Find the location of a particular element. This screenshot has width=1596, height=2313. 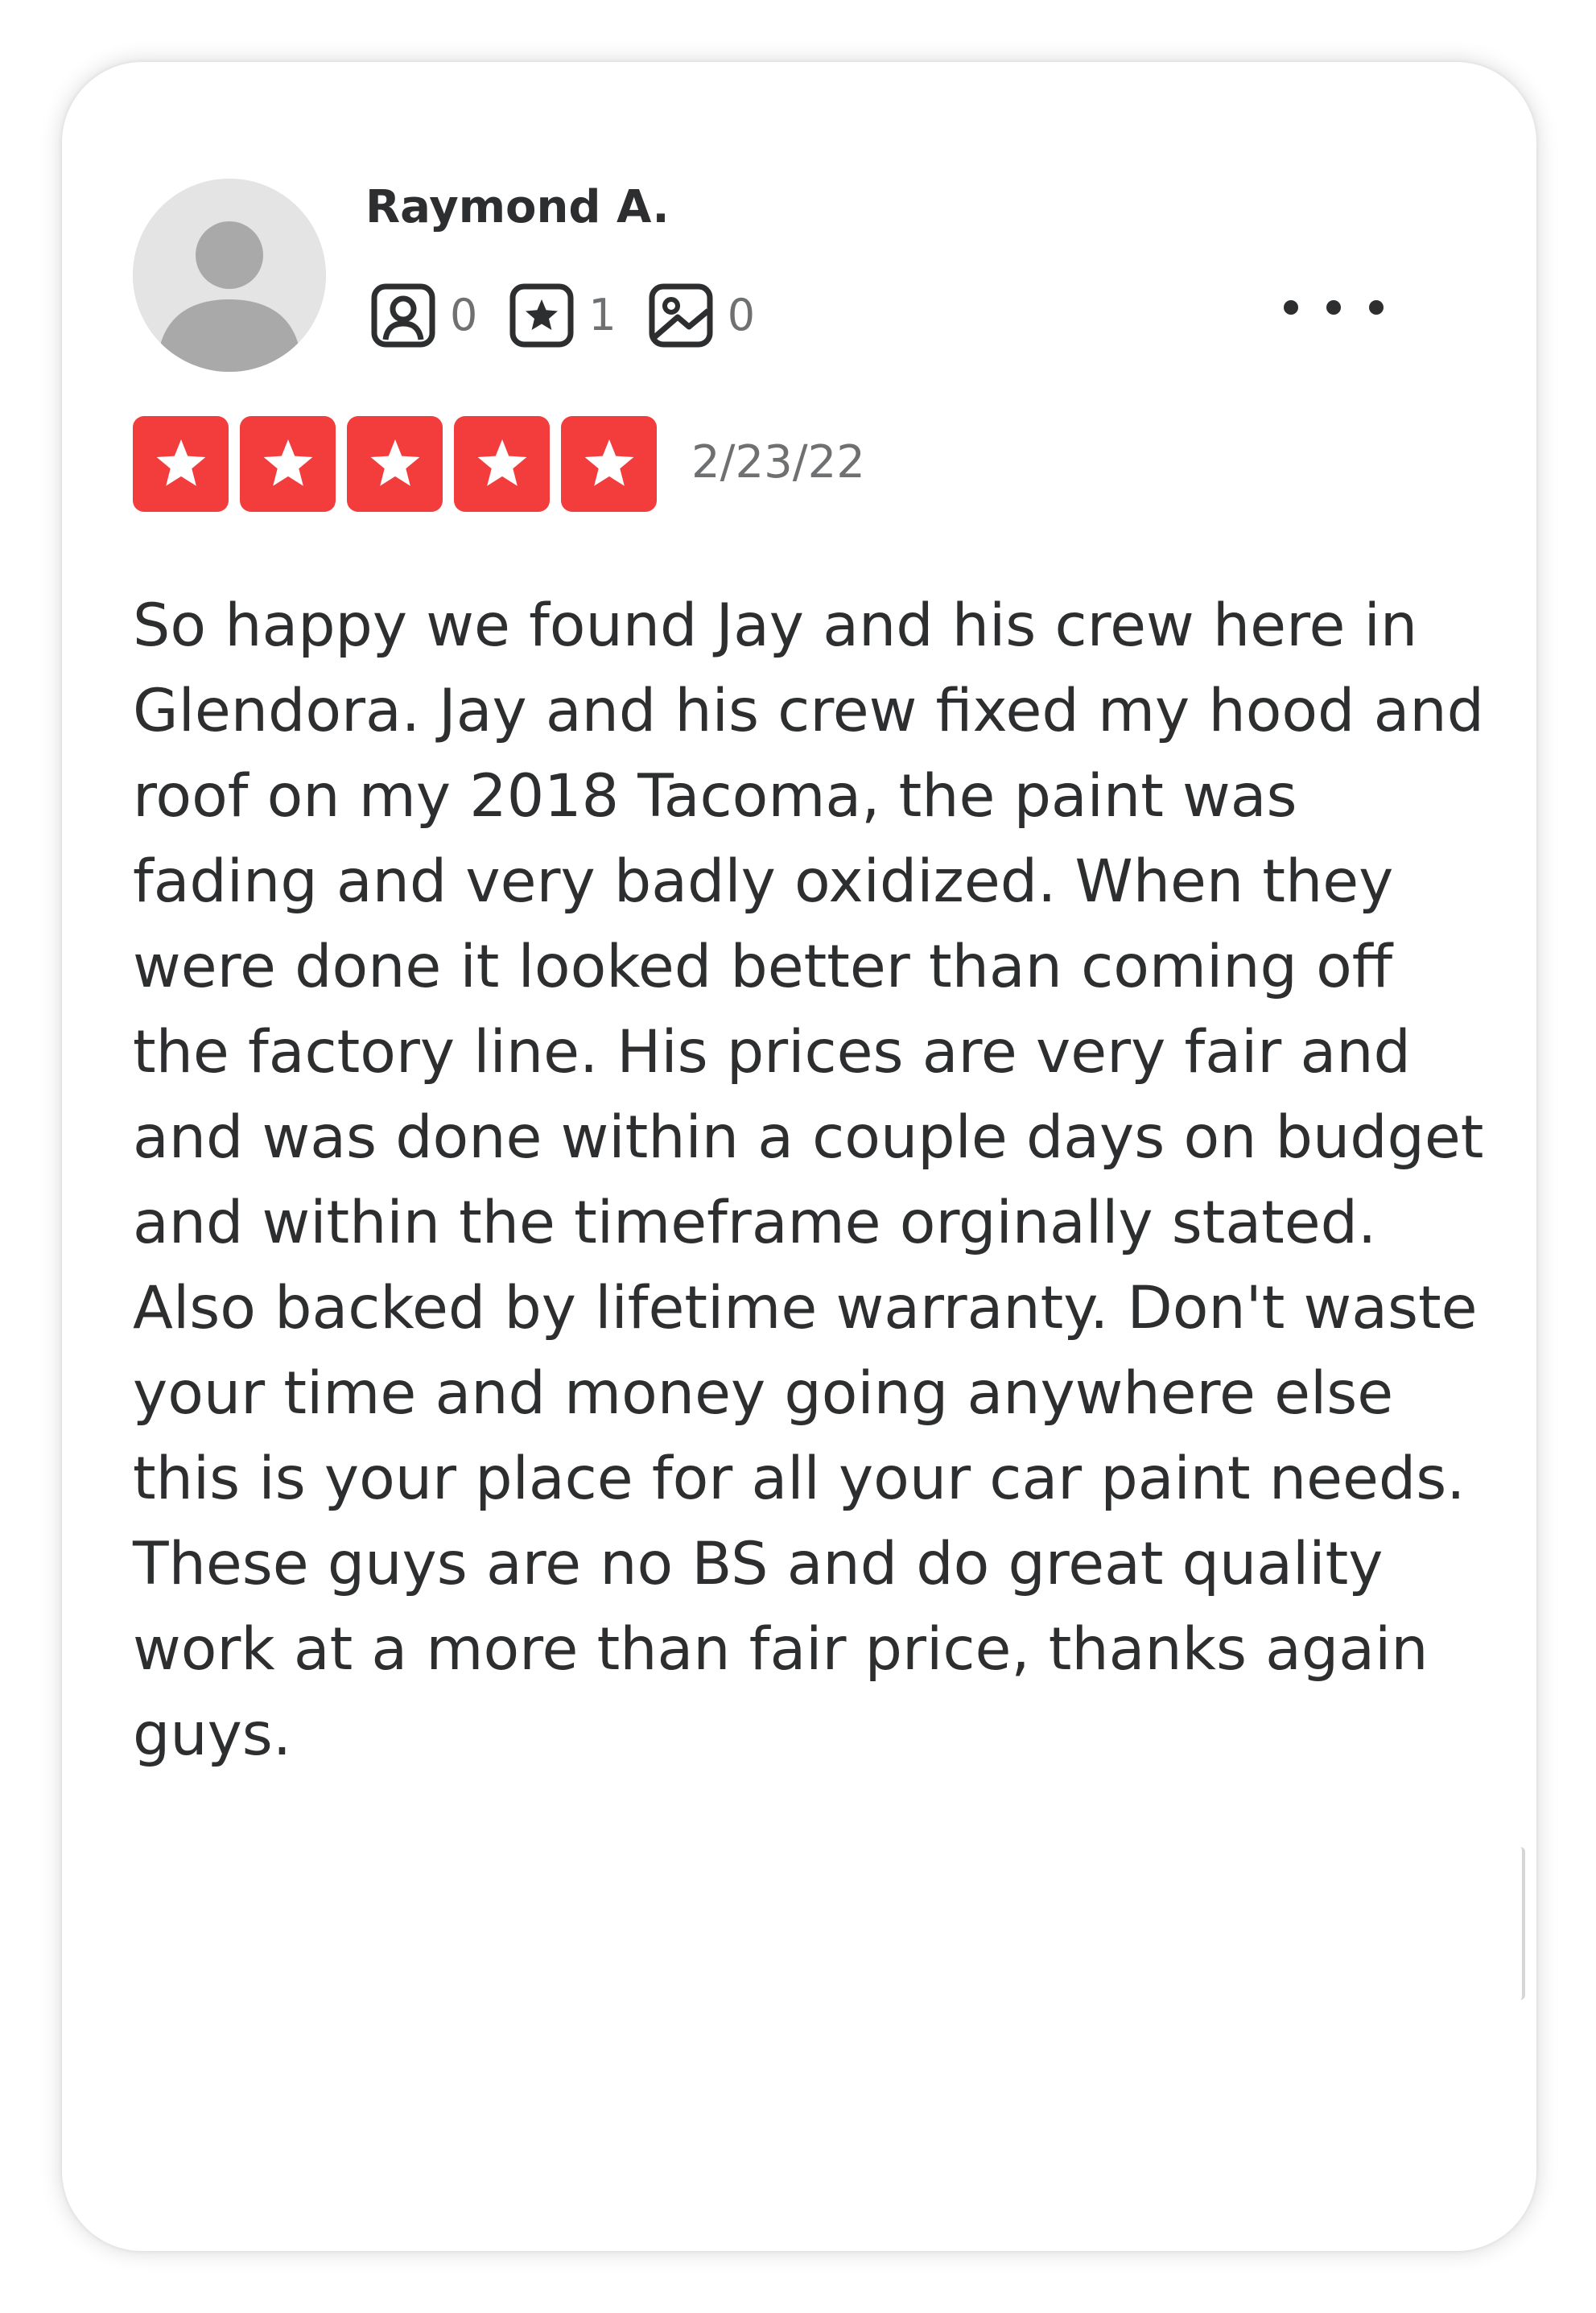

star-rating is located at coordinates (395, 464).